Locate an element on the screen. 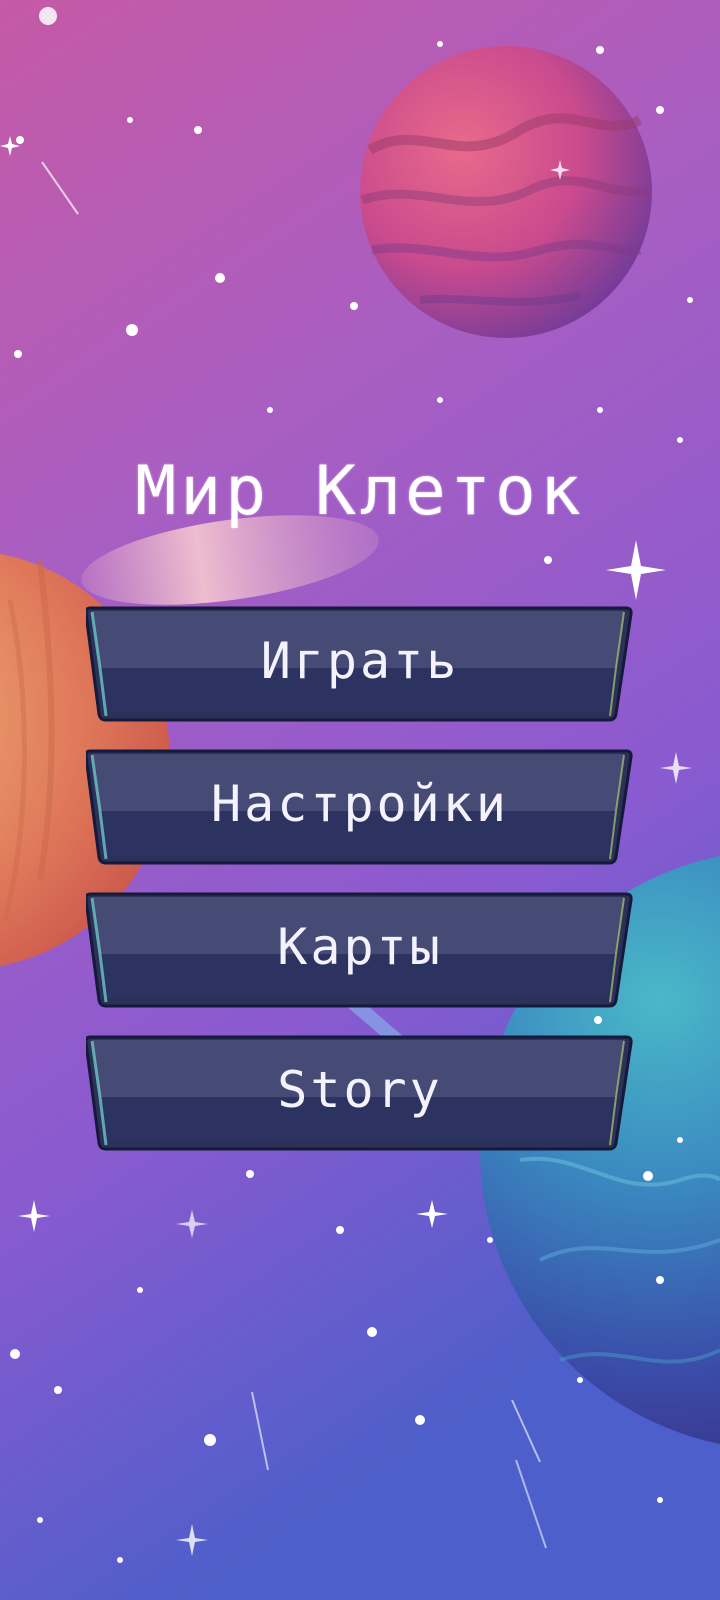 The width and height of the screenshot is (720, 1600). story-label: Story is located at coordinates (360, 1090).